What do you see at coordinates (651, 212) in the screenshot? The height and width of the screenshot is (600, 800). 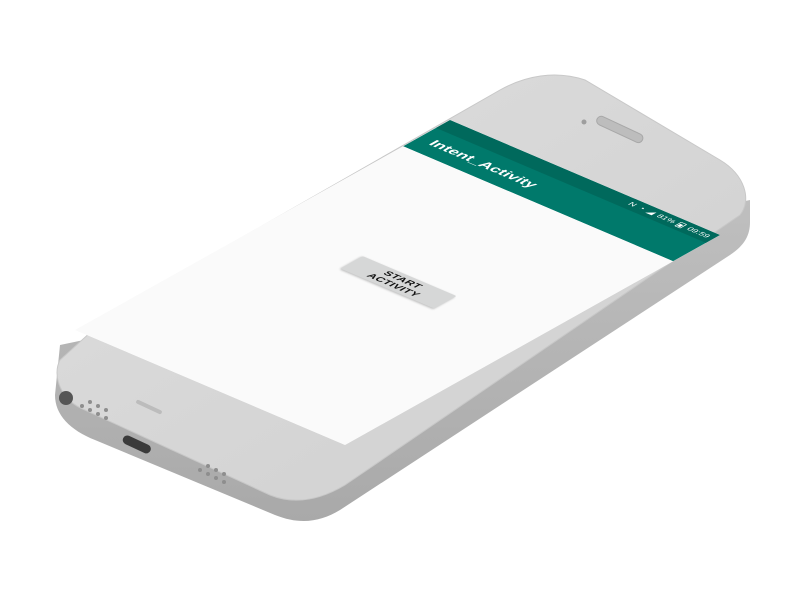 I see `signal-icon: ◢` at bounding box center [651, 212].